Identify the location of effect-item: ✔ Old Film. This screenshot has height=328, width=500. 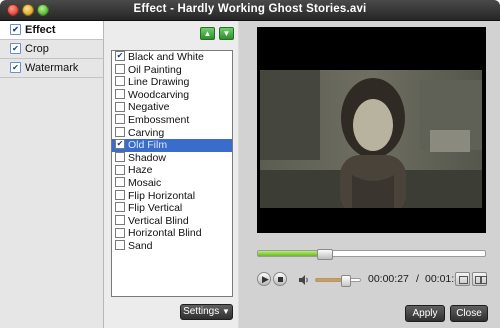
(172, 145).